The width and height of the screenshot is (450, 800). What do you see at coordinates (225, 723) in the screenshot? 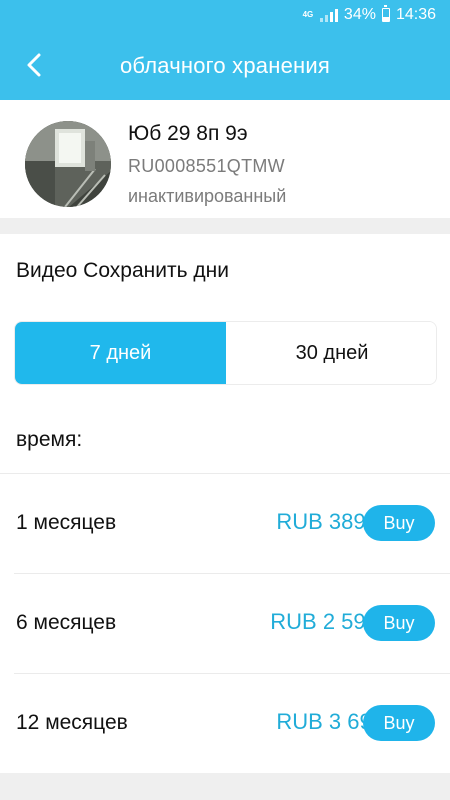
I see `plan-row: 12 месяцев RUB 3 699 Buy` at bounding box center [225, 723].